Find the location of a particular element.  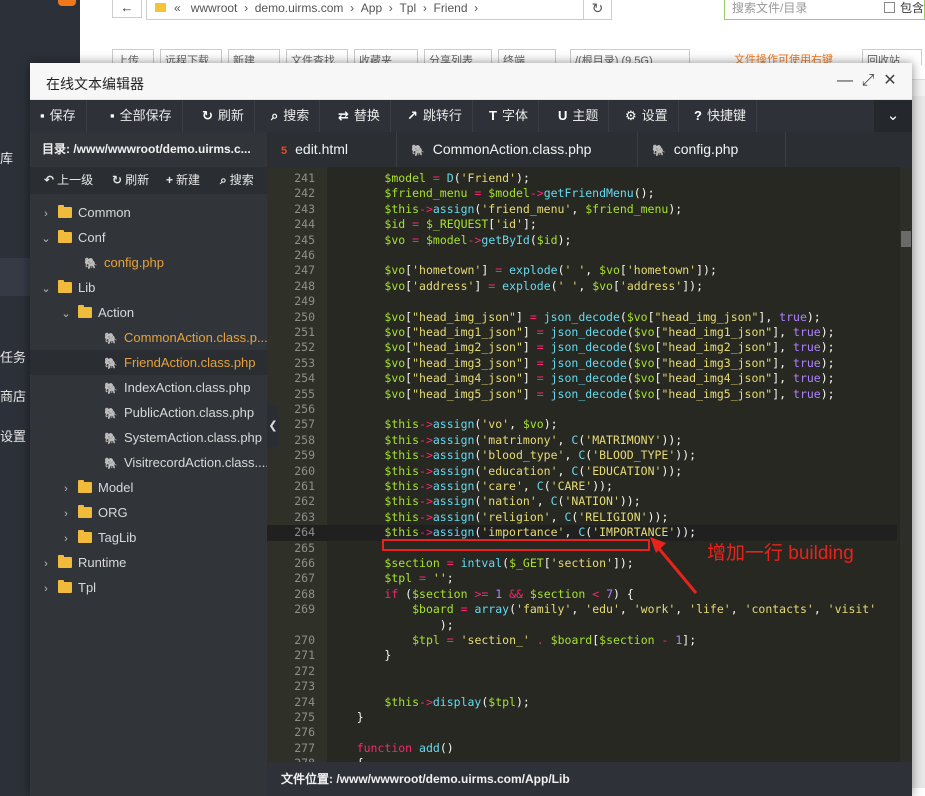

code-line: 272 is located at coordinates (582, 671).